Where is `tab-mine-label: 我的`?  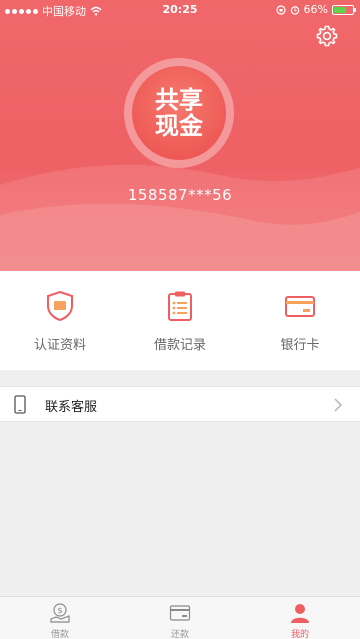 tab-mine-label: 我的 is located at coordinates (299, 634).